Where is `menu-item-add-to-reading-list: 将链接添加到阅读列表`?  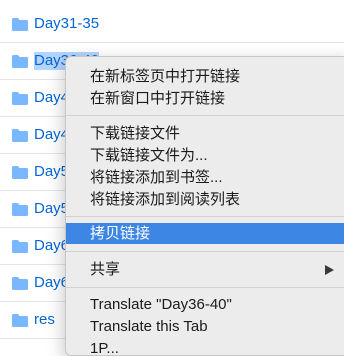
menu-item-add-to-reading-list: 将链接添加到阅读列表 is located at coordinates (205, 199).